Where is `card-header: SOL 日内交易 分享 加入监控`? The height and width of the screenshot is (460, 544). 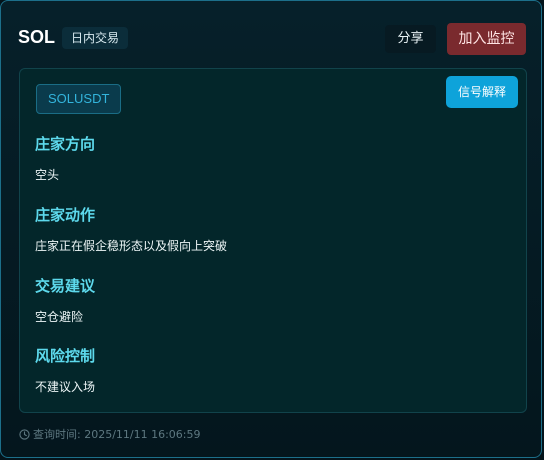 card-header: SOL 日内交易 分享 加入监控 is located at coordinates (271, 39).